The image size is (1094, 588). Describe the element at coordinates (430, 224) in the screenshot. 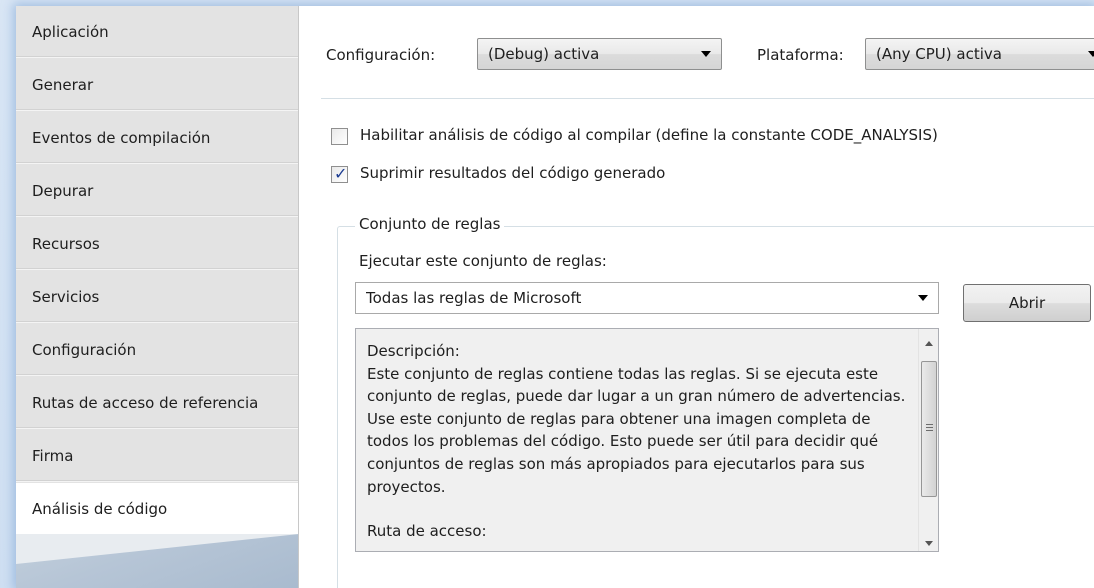

I see `ruleset-group-title: Conjunto de reglas` at that location.